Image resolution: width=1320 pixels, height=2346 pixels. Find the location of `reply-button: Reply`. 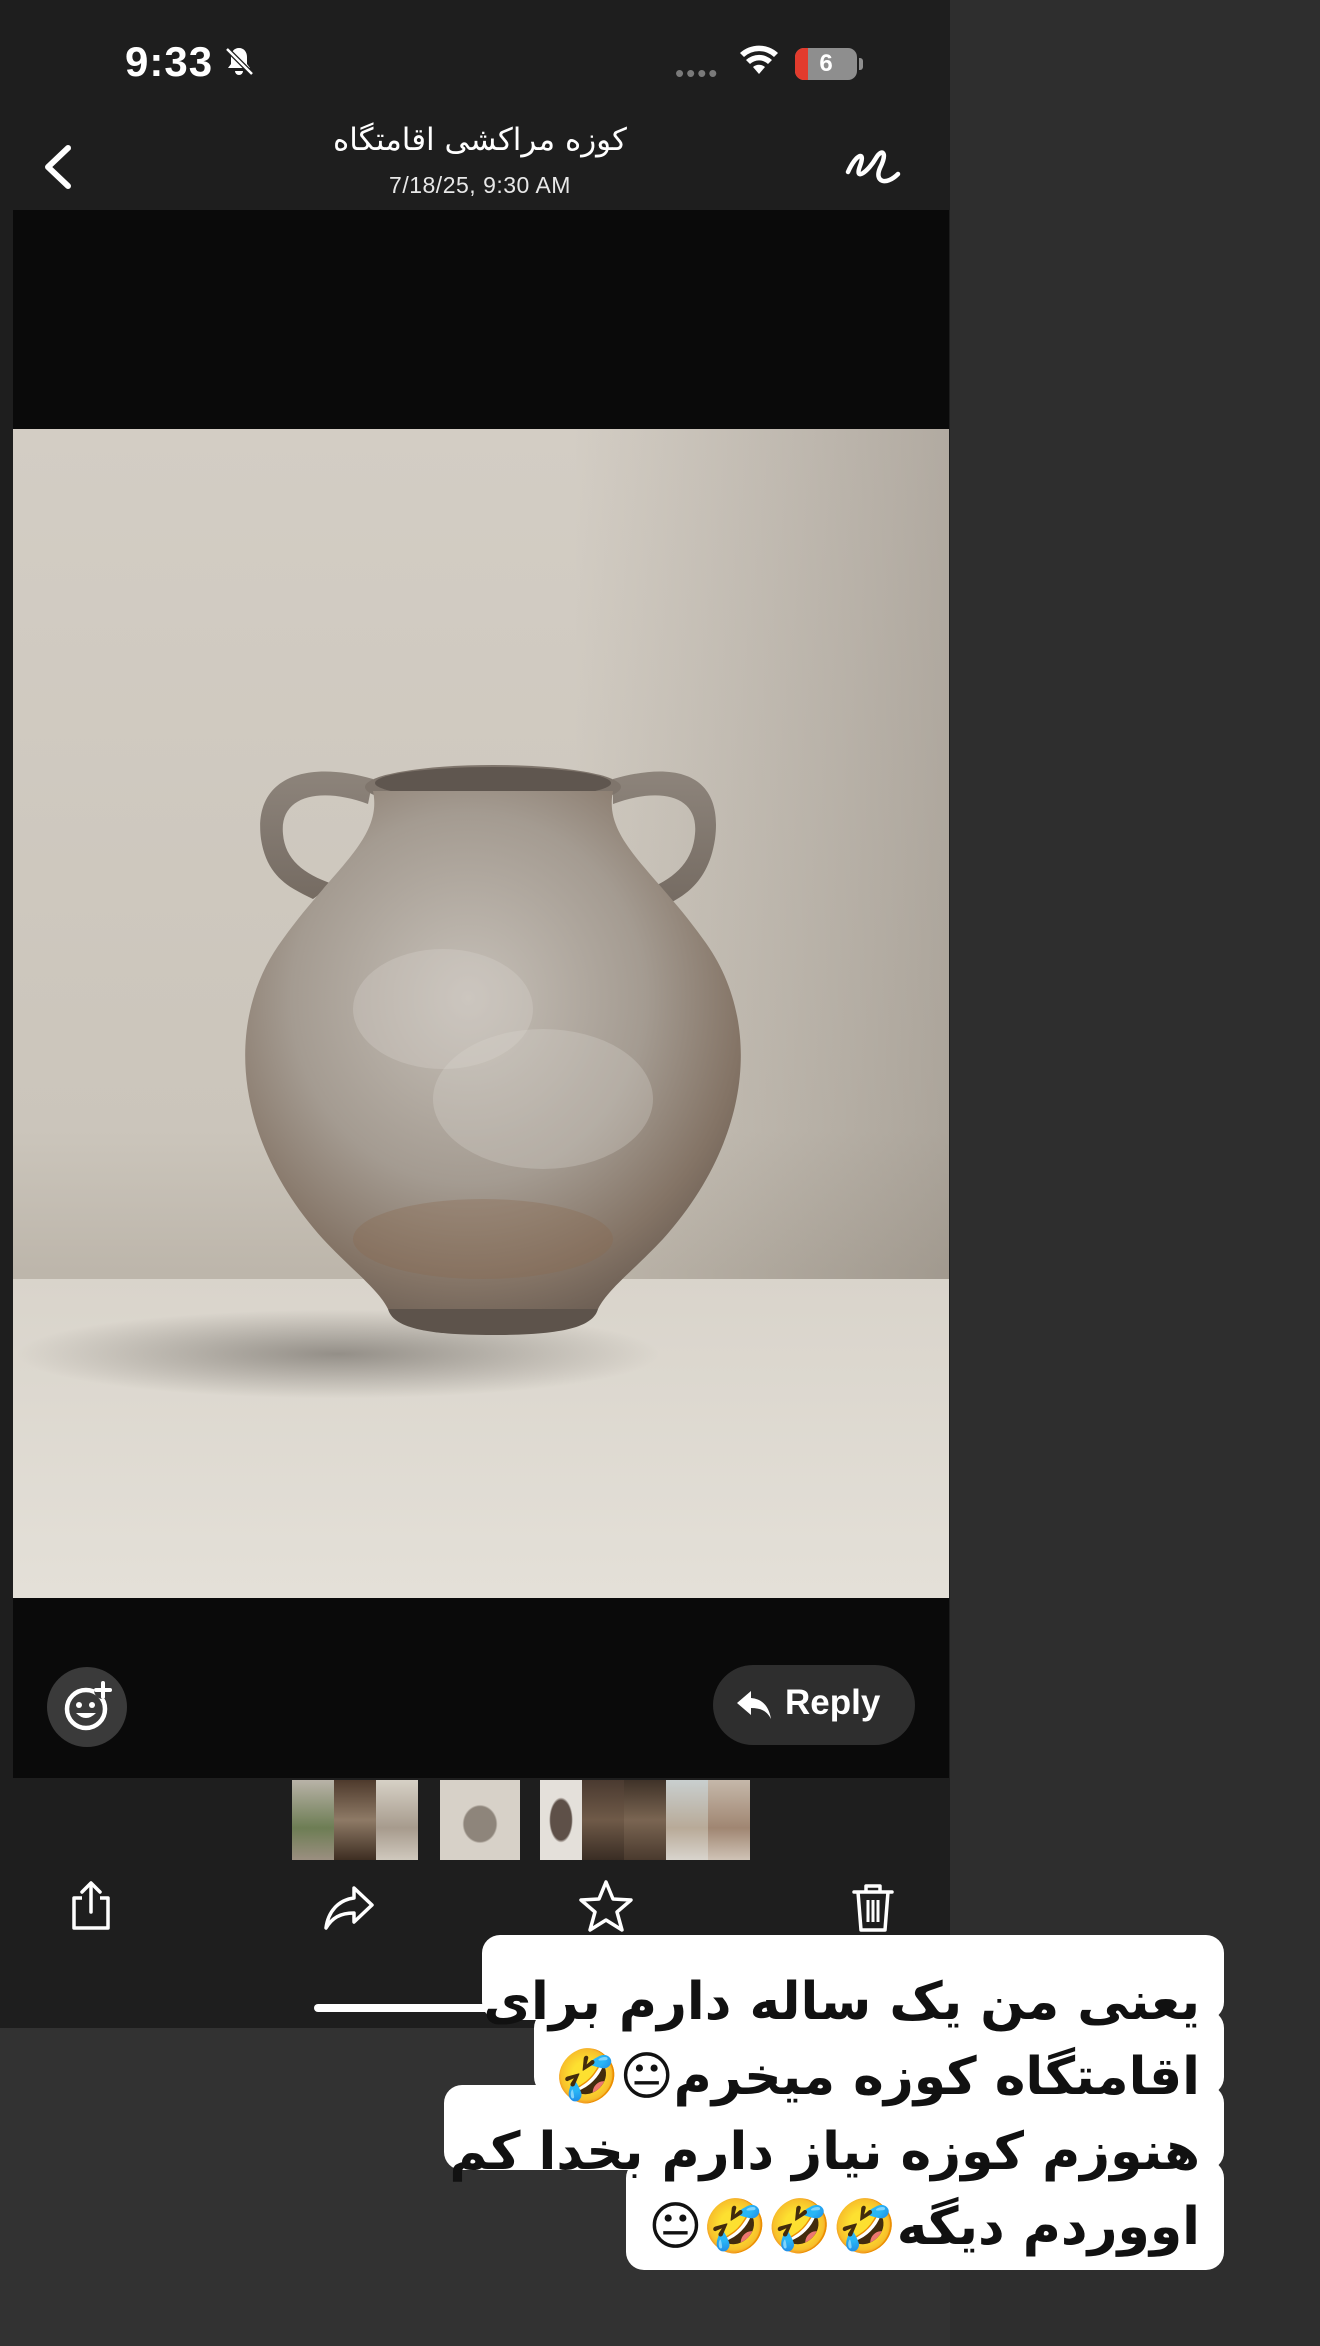

reply-button: Reply is located at coordinates (814, 1705).